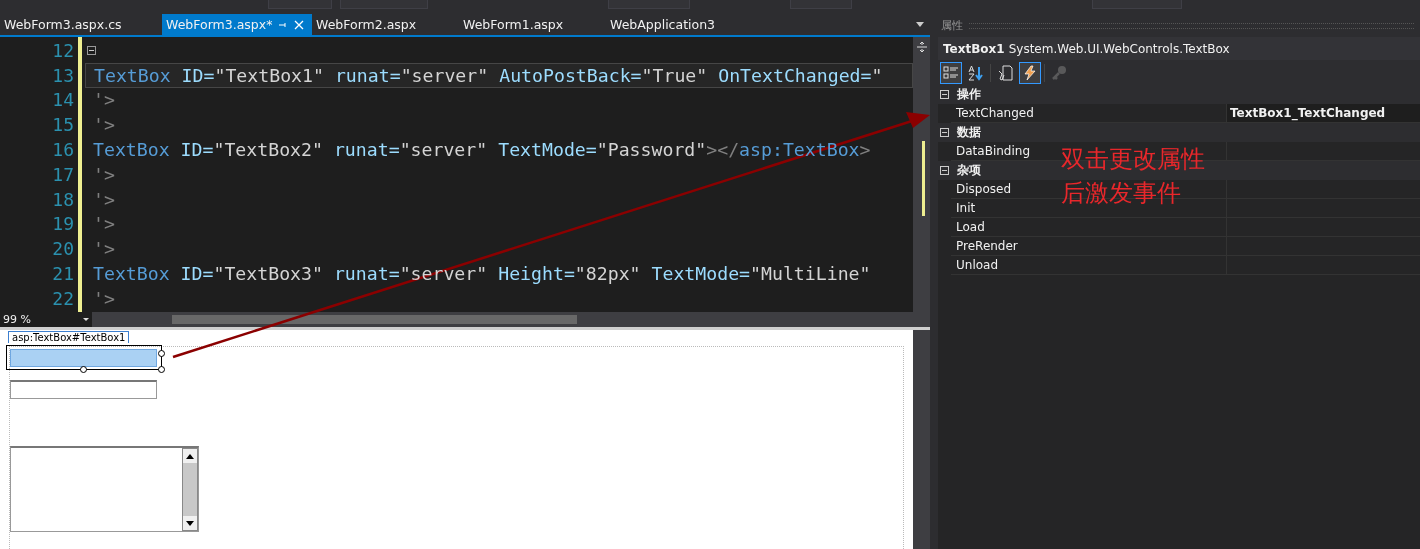 The height and width of the screenshot is (549, 1420). I want to click on tab: WebApplication3, so click(663, 24).